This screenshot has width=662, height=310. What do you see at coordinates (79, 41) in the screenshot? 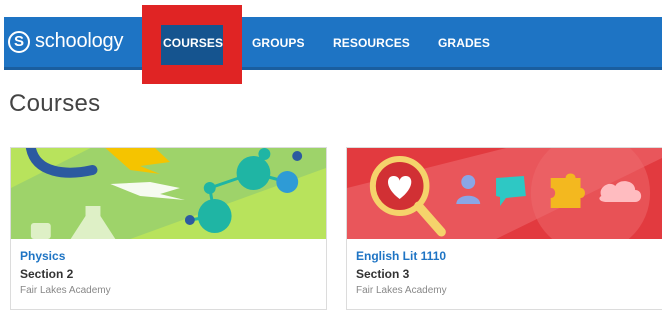
I see `logo-text: schoology` at bounding box center [79, 41].